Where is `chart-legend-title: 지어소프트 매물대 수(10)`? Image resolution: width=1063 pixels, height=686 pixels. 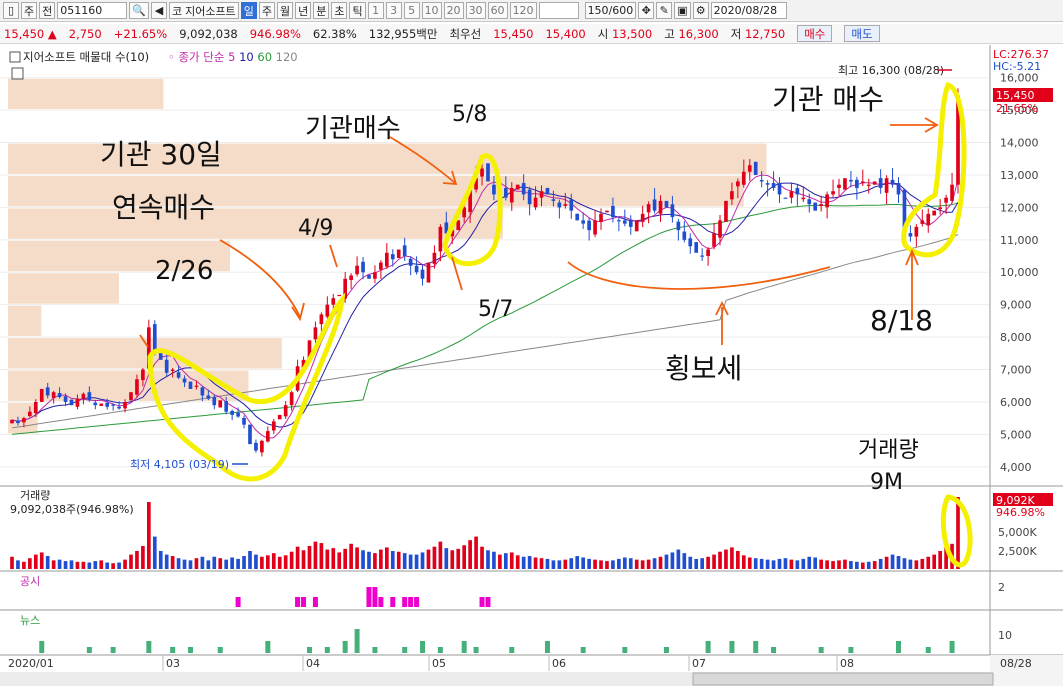
chart-legend-title: 지어소프트 매물대 수(10) is located at coordinates (86, 57).